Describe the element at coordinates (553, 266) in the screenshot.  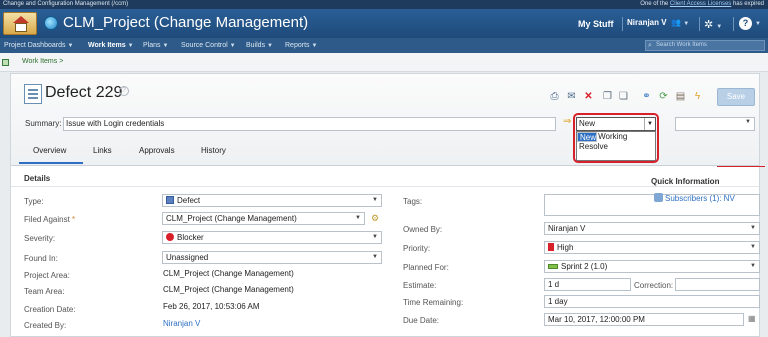
I see `sprint-icon` at that location.